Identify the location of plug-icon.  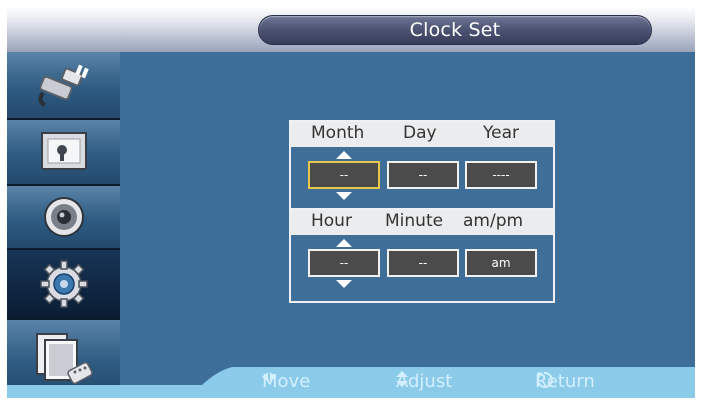
(63, 85).